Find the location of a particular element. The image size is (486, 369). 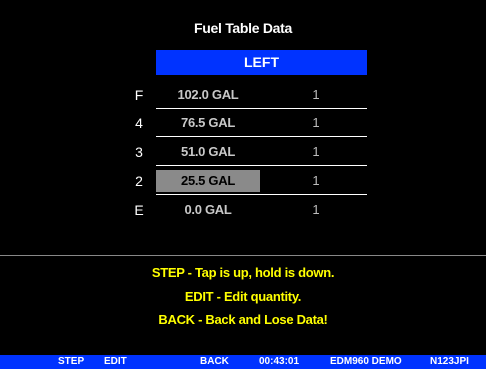

table-row: 4 76.5 GAL 1 is located at coordinates (243, 123).